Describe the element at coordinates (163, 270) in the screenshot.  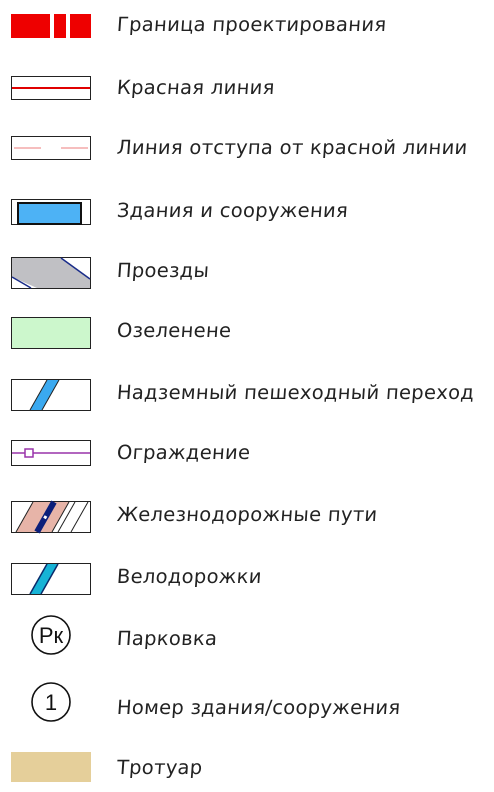
I see `legend-label: Проезды` at that location.